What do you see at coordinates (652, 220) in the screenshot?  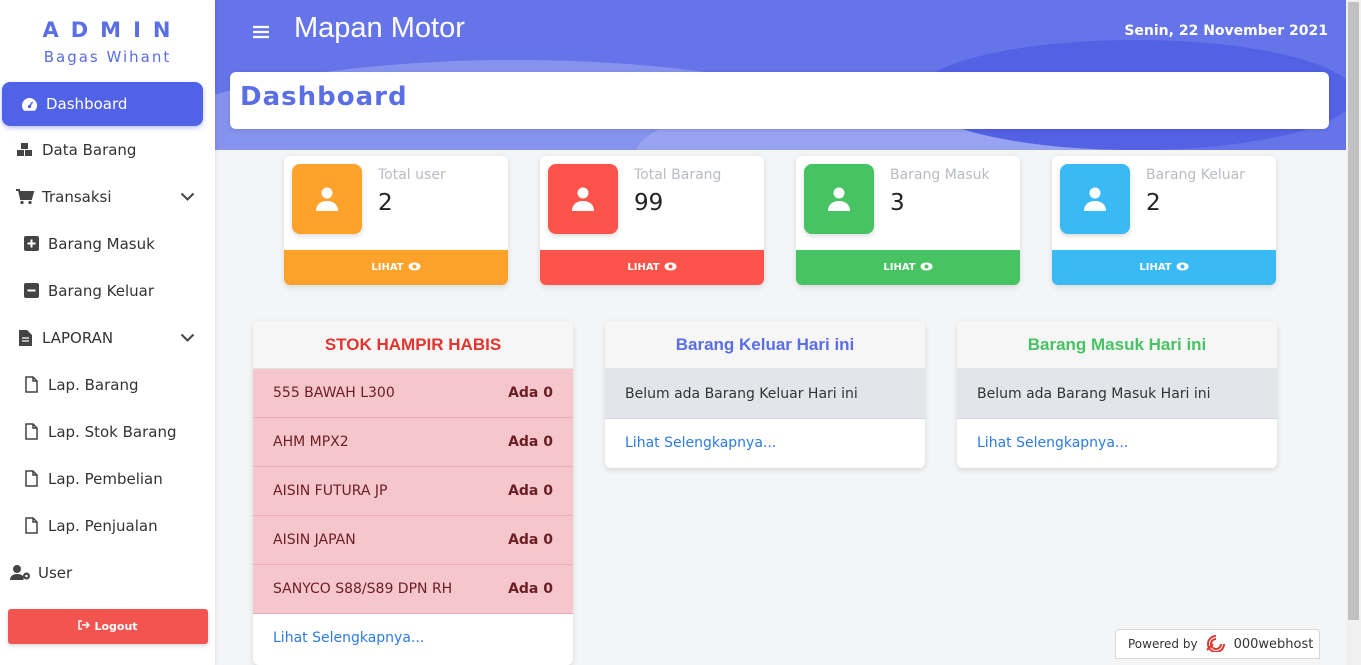 I see `stat-card-total-barang: Total Barang 99 LIHAT` at bounding box center [652, 220].